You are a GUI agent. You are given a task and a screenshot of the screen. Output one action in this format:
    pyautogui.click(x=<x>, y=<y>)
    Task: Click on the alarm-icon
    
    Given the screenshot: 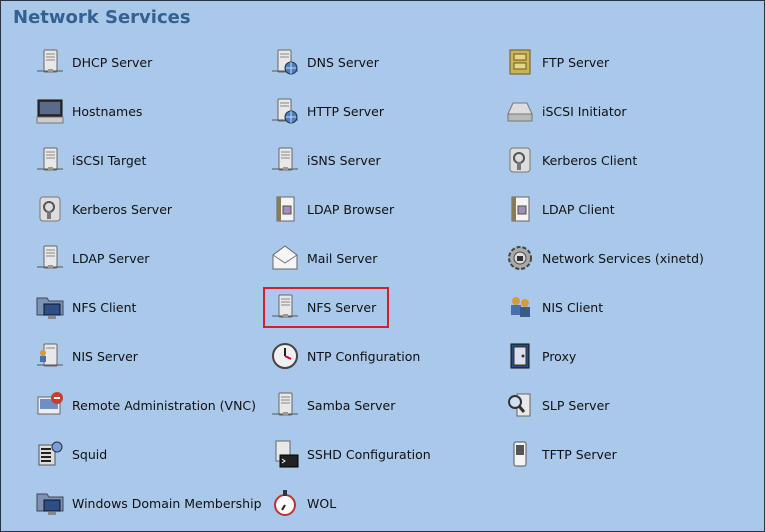 What is the action you would take?
    pyautogui.click(x=285, y=503)
    